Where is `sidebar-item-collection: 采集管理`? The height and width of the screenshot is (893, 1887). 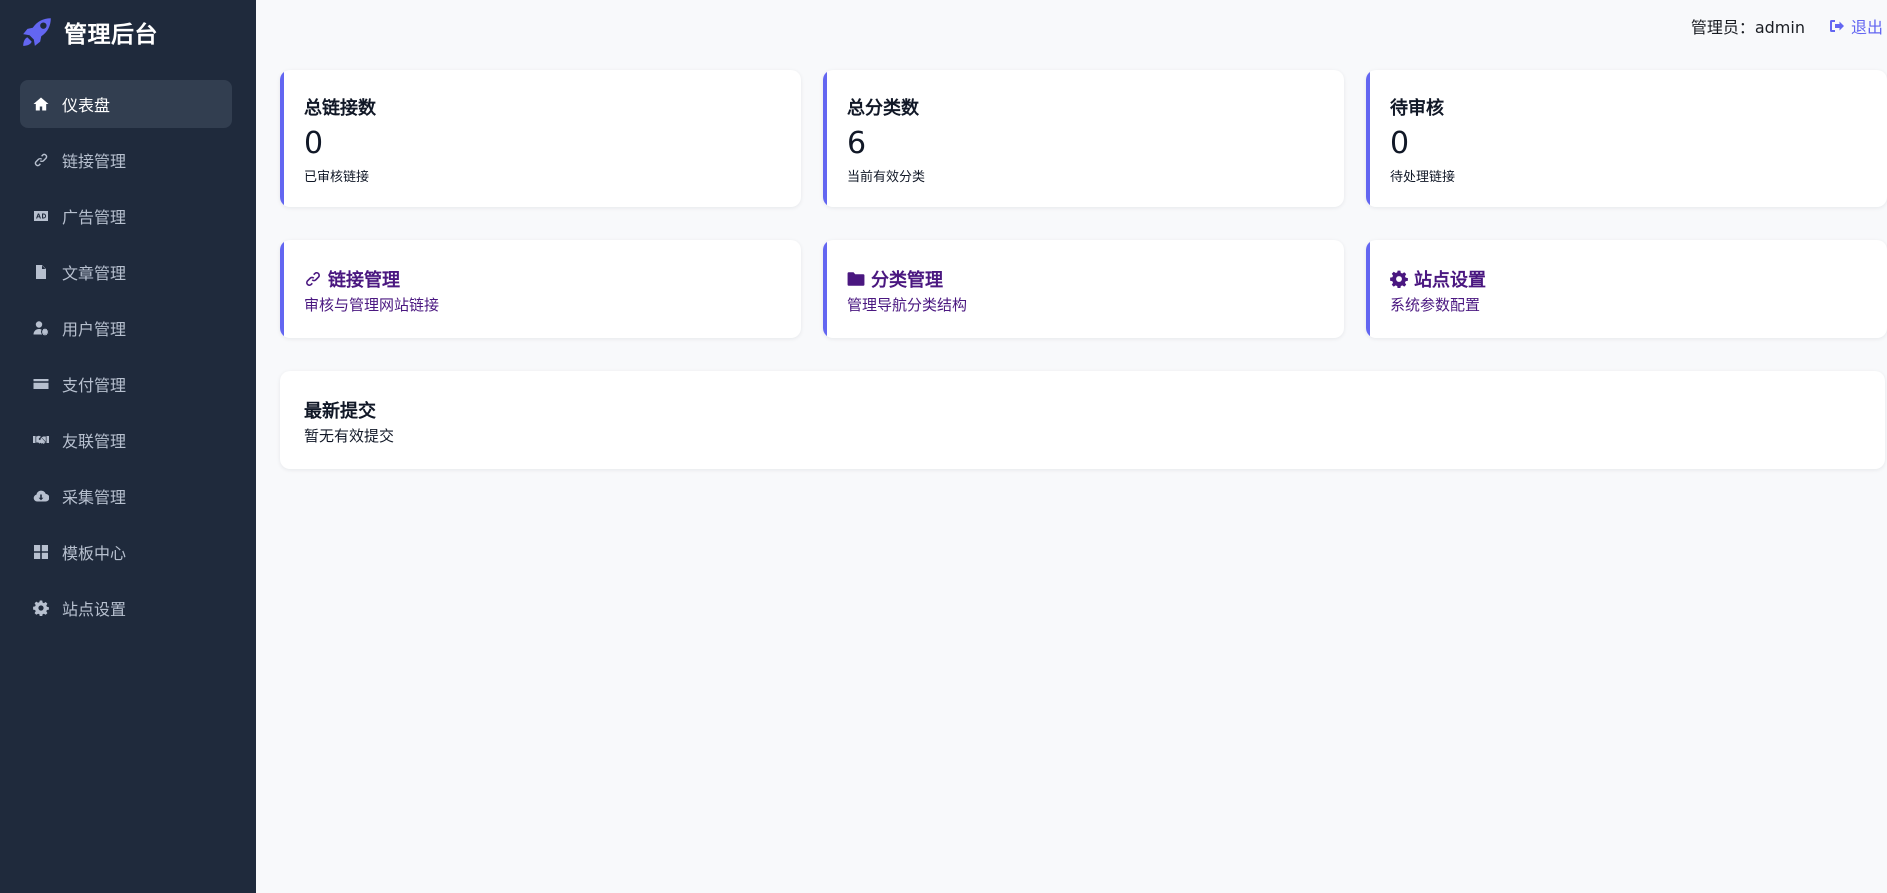
sidebar-item-collection: 采集管理 is located at coordinates (126, 496).